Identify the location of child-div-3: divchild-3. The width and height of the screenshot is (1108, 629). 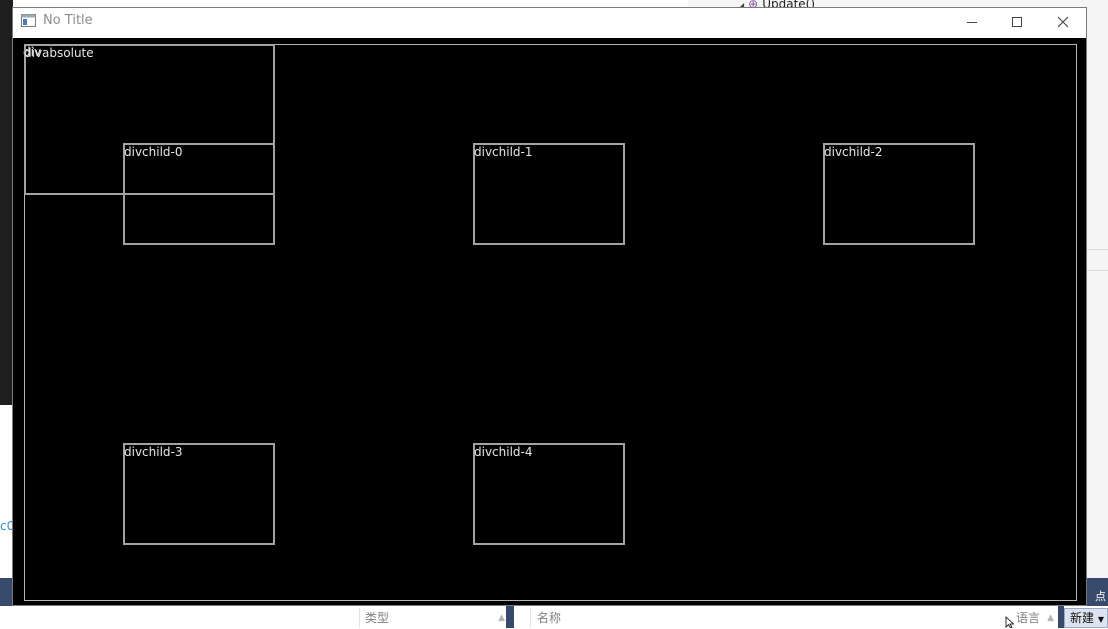
(199, 494).